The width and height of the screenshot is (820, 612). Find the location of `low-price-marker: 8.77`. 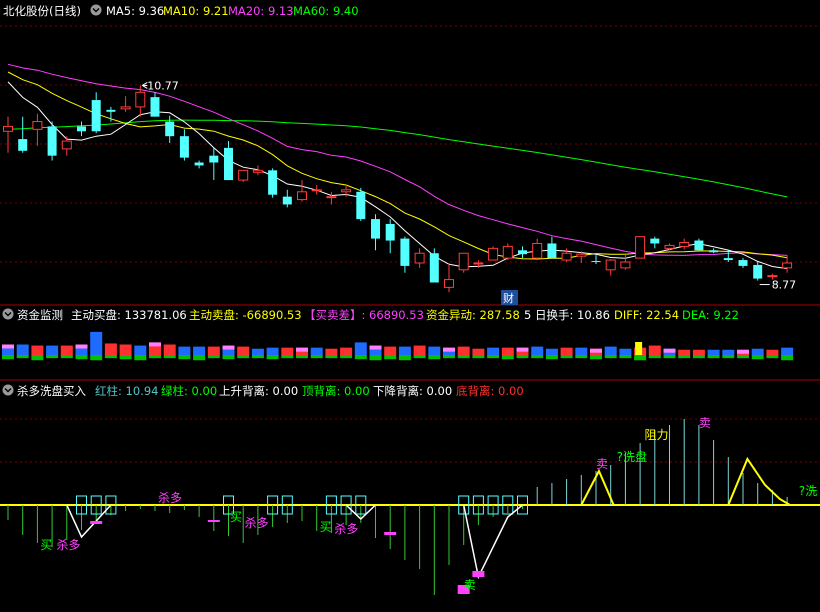

low-price-marker: 8.77 is located at coordinates (784, 285).